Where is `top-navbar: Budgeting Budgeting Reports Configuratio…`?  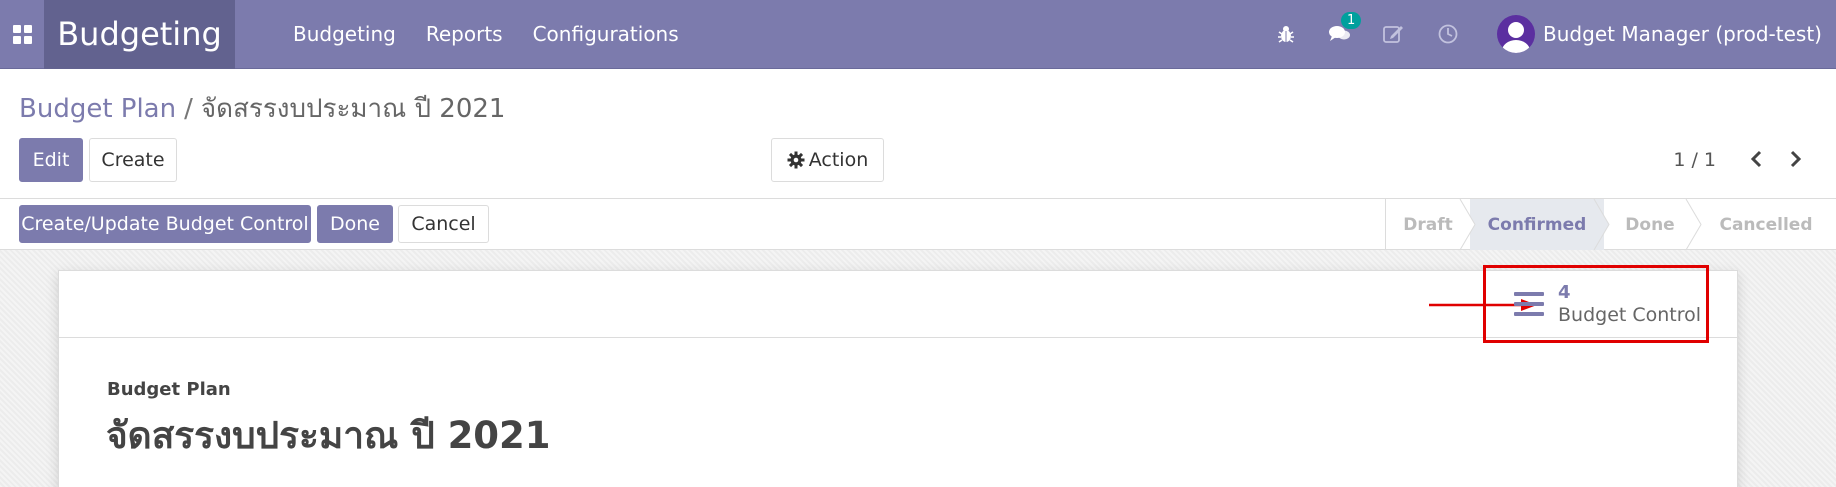
top-navbar: Budgeting Budgeting Reports Configuratio… is located at coordinates (918, 34).